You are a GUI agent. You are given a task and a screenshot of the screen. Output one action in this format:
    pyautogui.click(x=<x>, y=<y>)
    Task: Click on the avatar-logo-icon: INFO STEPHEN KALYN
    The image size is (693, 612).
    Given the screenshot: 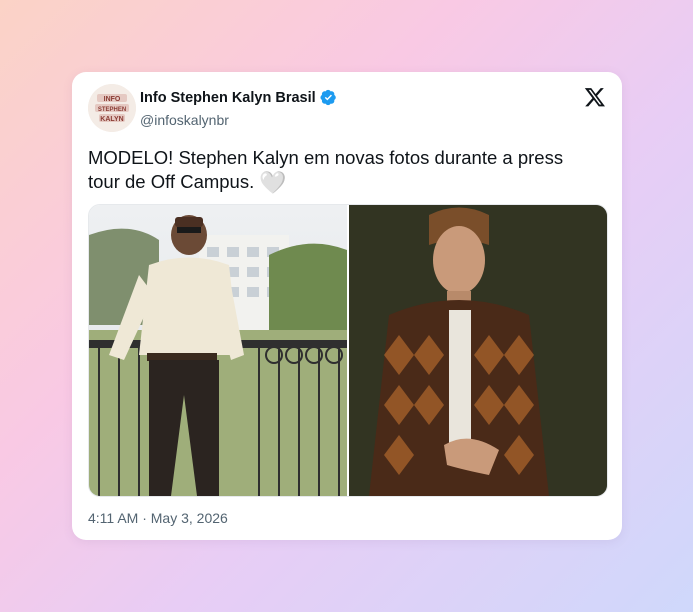 What is the action you would take?
    pyautogui.click(x=112, y=108)
    